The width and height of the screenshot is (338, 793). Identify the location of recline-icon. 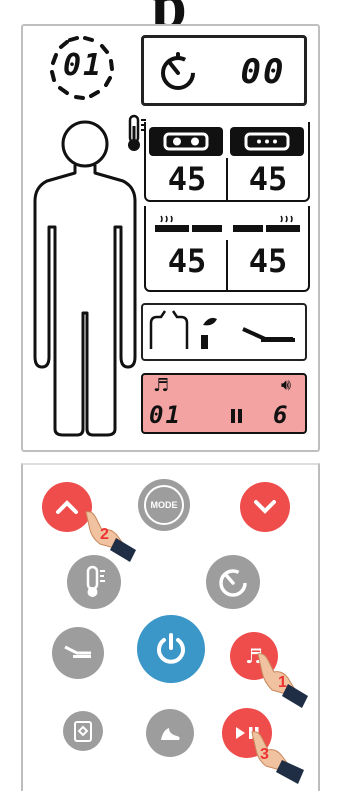
(268, 334).